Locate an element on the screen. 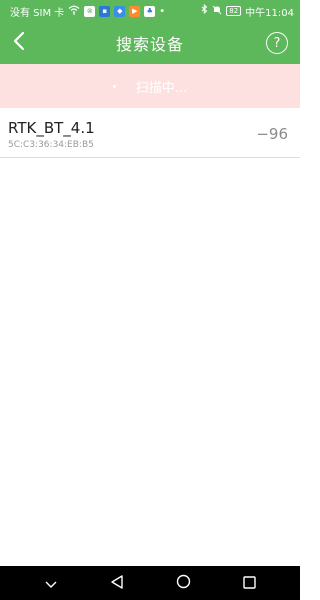 The height and width of the screenshot is (600, 320). clock: 中午11:04 is located at coordinates (269, 13).